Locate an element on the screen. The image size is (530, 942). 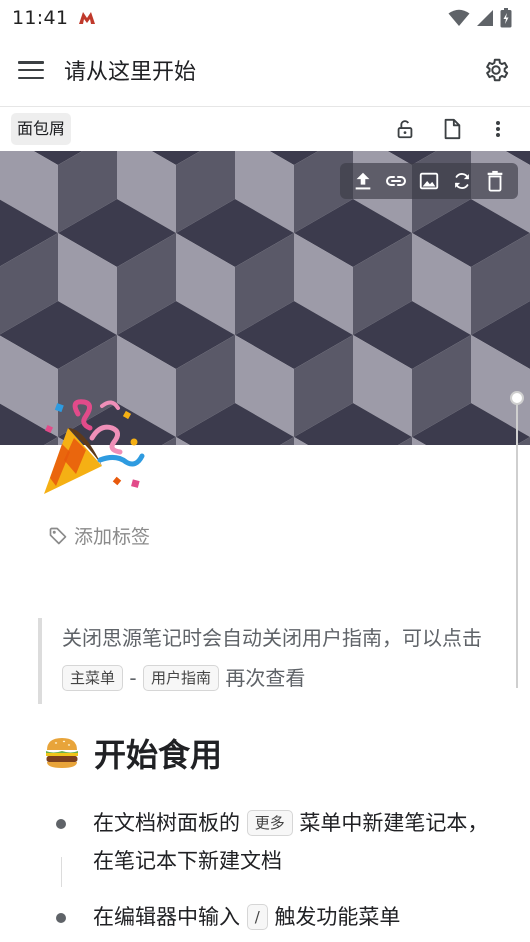
breadcrumb: 面包屑 is located at coordinates (41, 129).